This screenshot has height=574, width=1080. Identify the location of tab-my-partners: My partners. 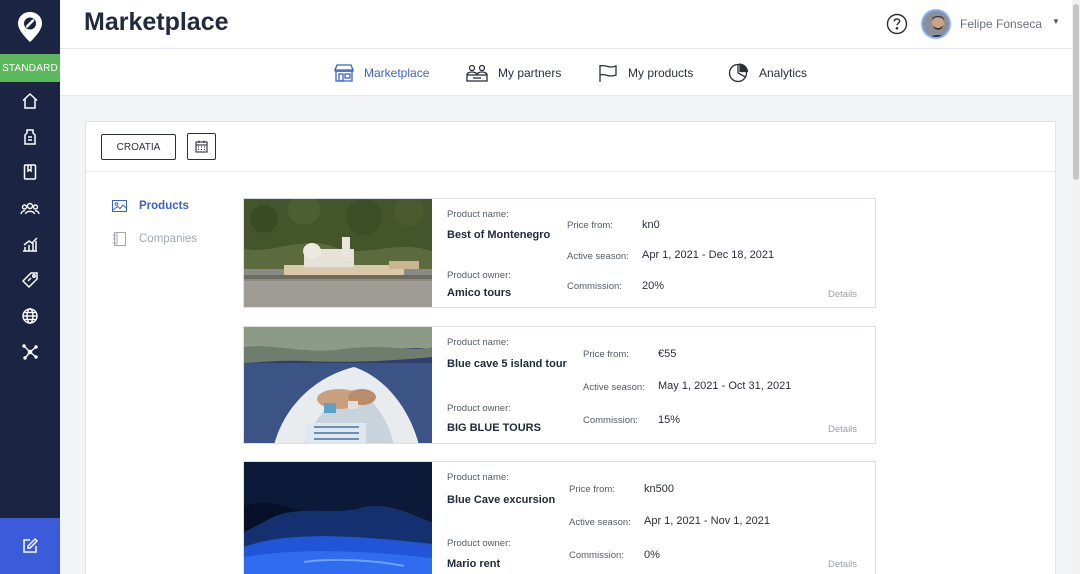
(513, 73).